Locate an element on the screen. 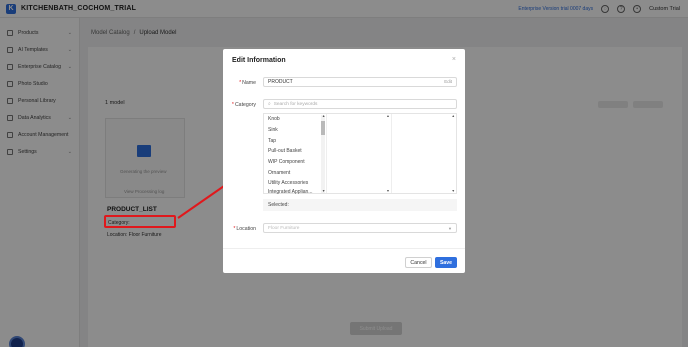  dialog-title: Edit Information is located at coordinates (259, 60).